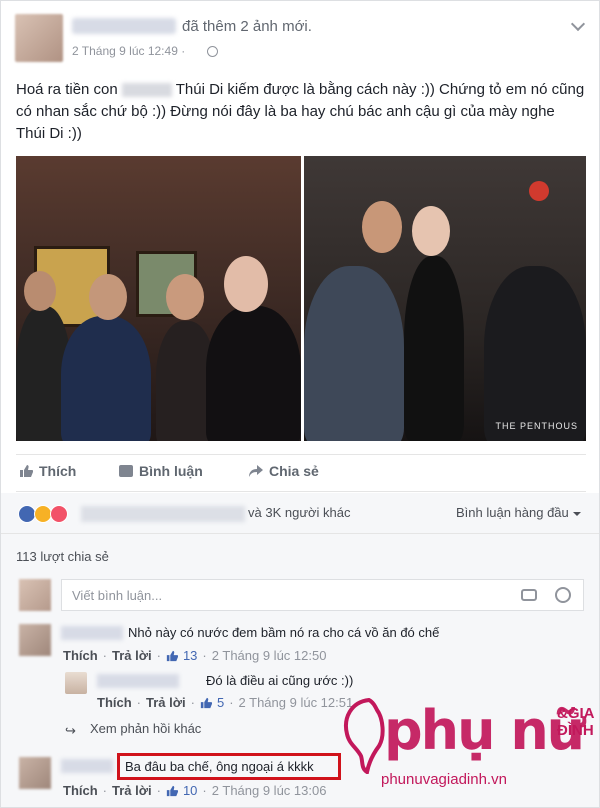 The width and height of the screenshot is (600, 808). Describe the element at coordinates (212, 51) in the screenshot. I see `globe-icon` at that location.